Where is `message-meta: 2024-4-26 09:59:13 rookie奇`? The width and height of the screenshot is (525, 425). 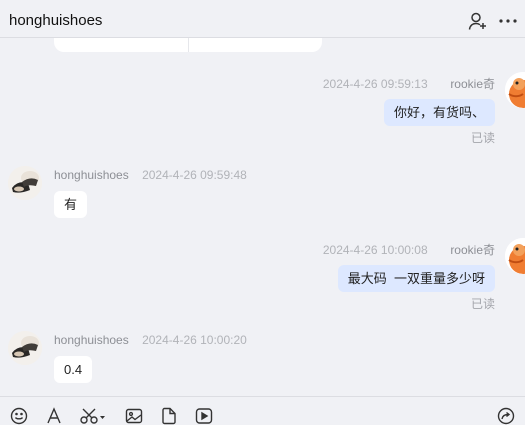 message-meta: 2024-4-26 09:59:13 rookie奇 is located at coordinates (409, 83).